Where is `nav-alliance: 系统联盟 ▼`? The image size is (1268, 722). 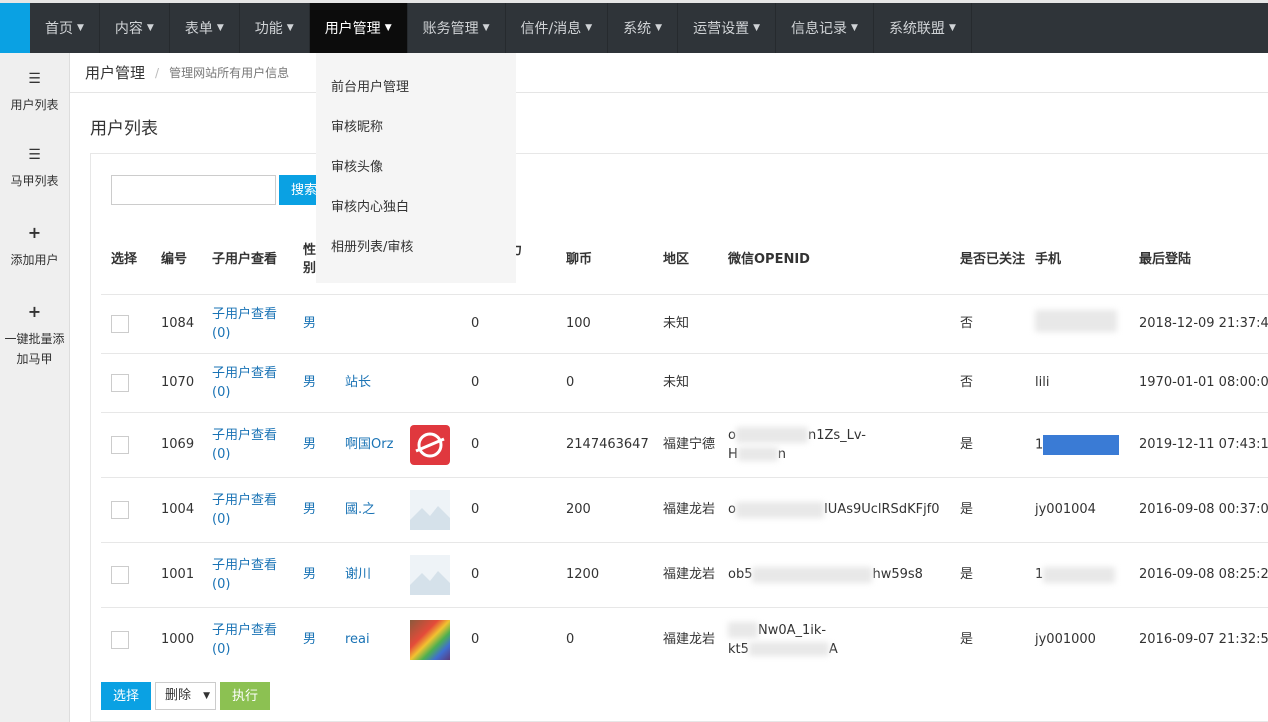 nav-alliance: 系统联盟 ▼ is located at coordinates (923, 28).